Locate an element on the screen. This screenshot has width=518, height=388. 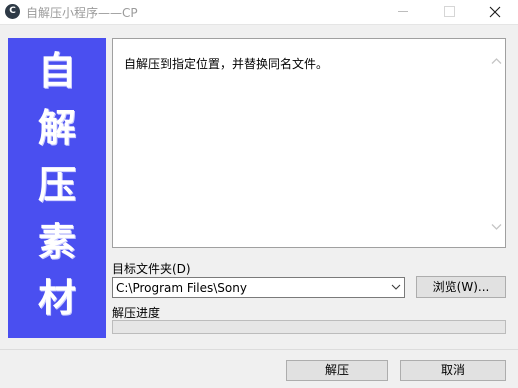
extract-button: 解压 is located at coordinates (337, 370).